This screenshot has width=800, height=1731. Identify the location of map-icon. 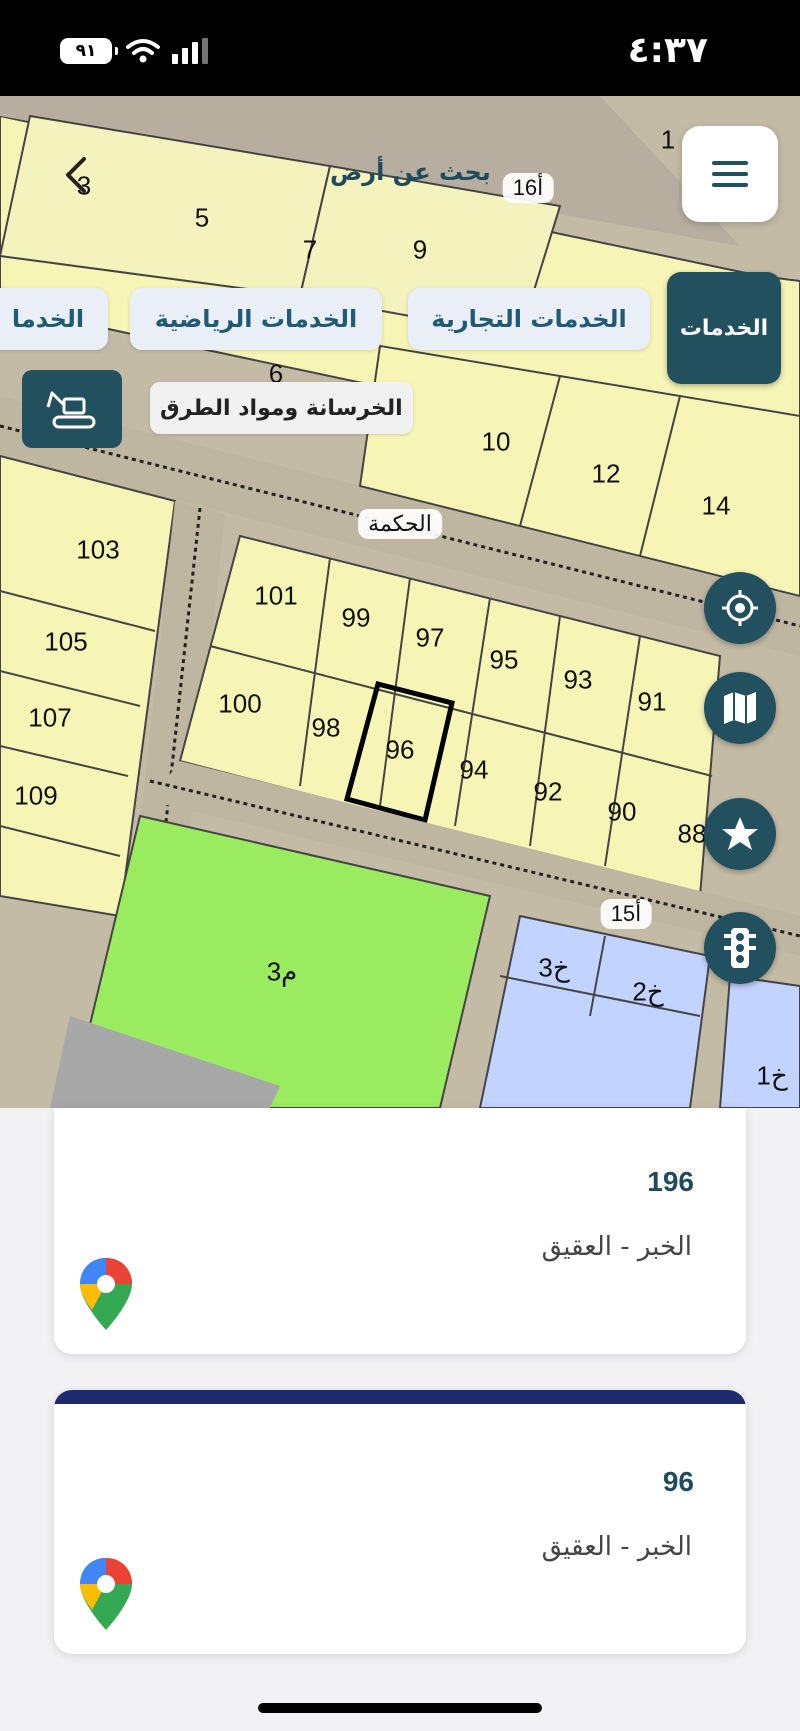
(740, 708).